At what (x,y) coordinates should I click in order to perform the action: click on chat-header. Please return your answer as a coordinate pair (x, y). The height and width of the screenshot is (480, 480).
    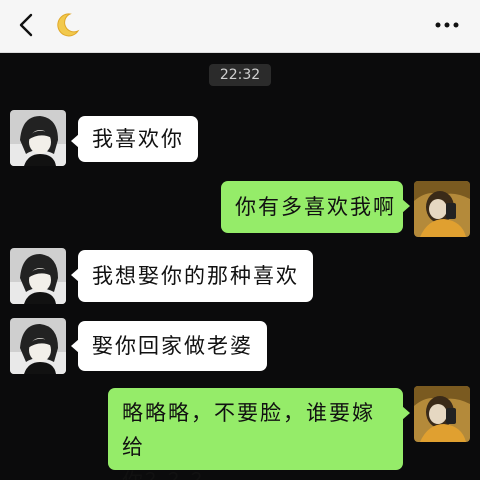
    Looking at the image, I should click on (240, 26).